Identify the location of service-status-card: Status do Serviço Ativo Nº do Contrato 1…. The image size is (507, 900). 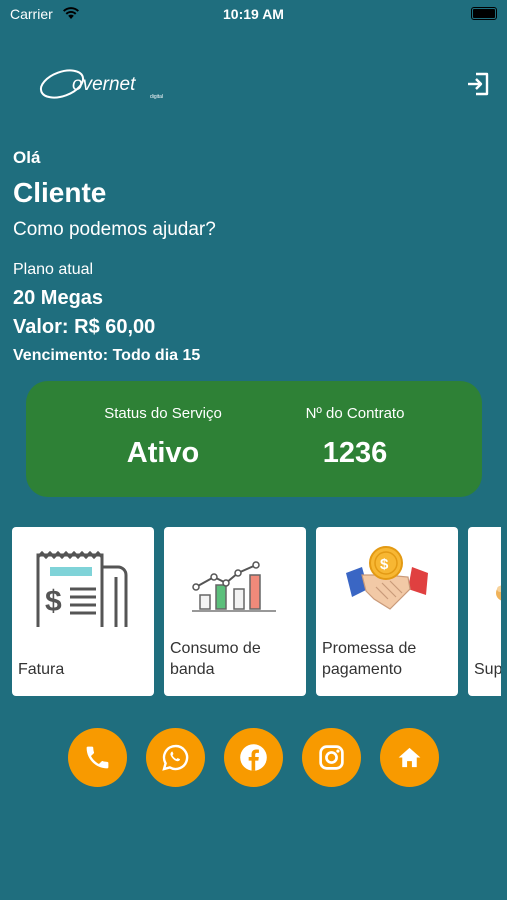
(254, 439).